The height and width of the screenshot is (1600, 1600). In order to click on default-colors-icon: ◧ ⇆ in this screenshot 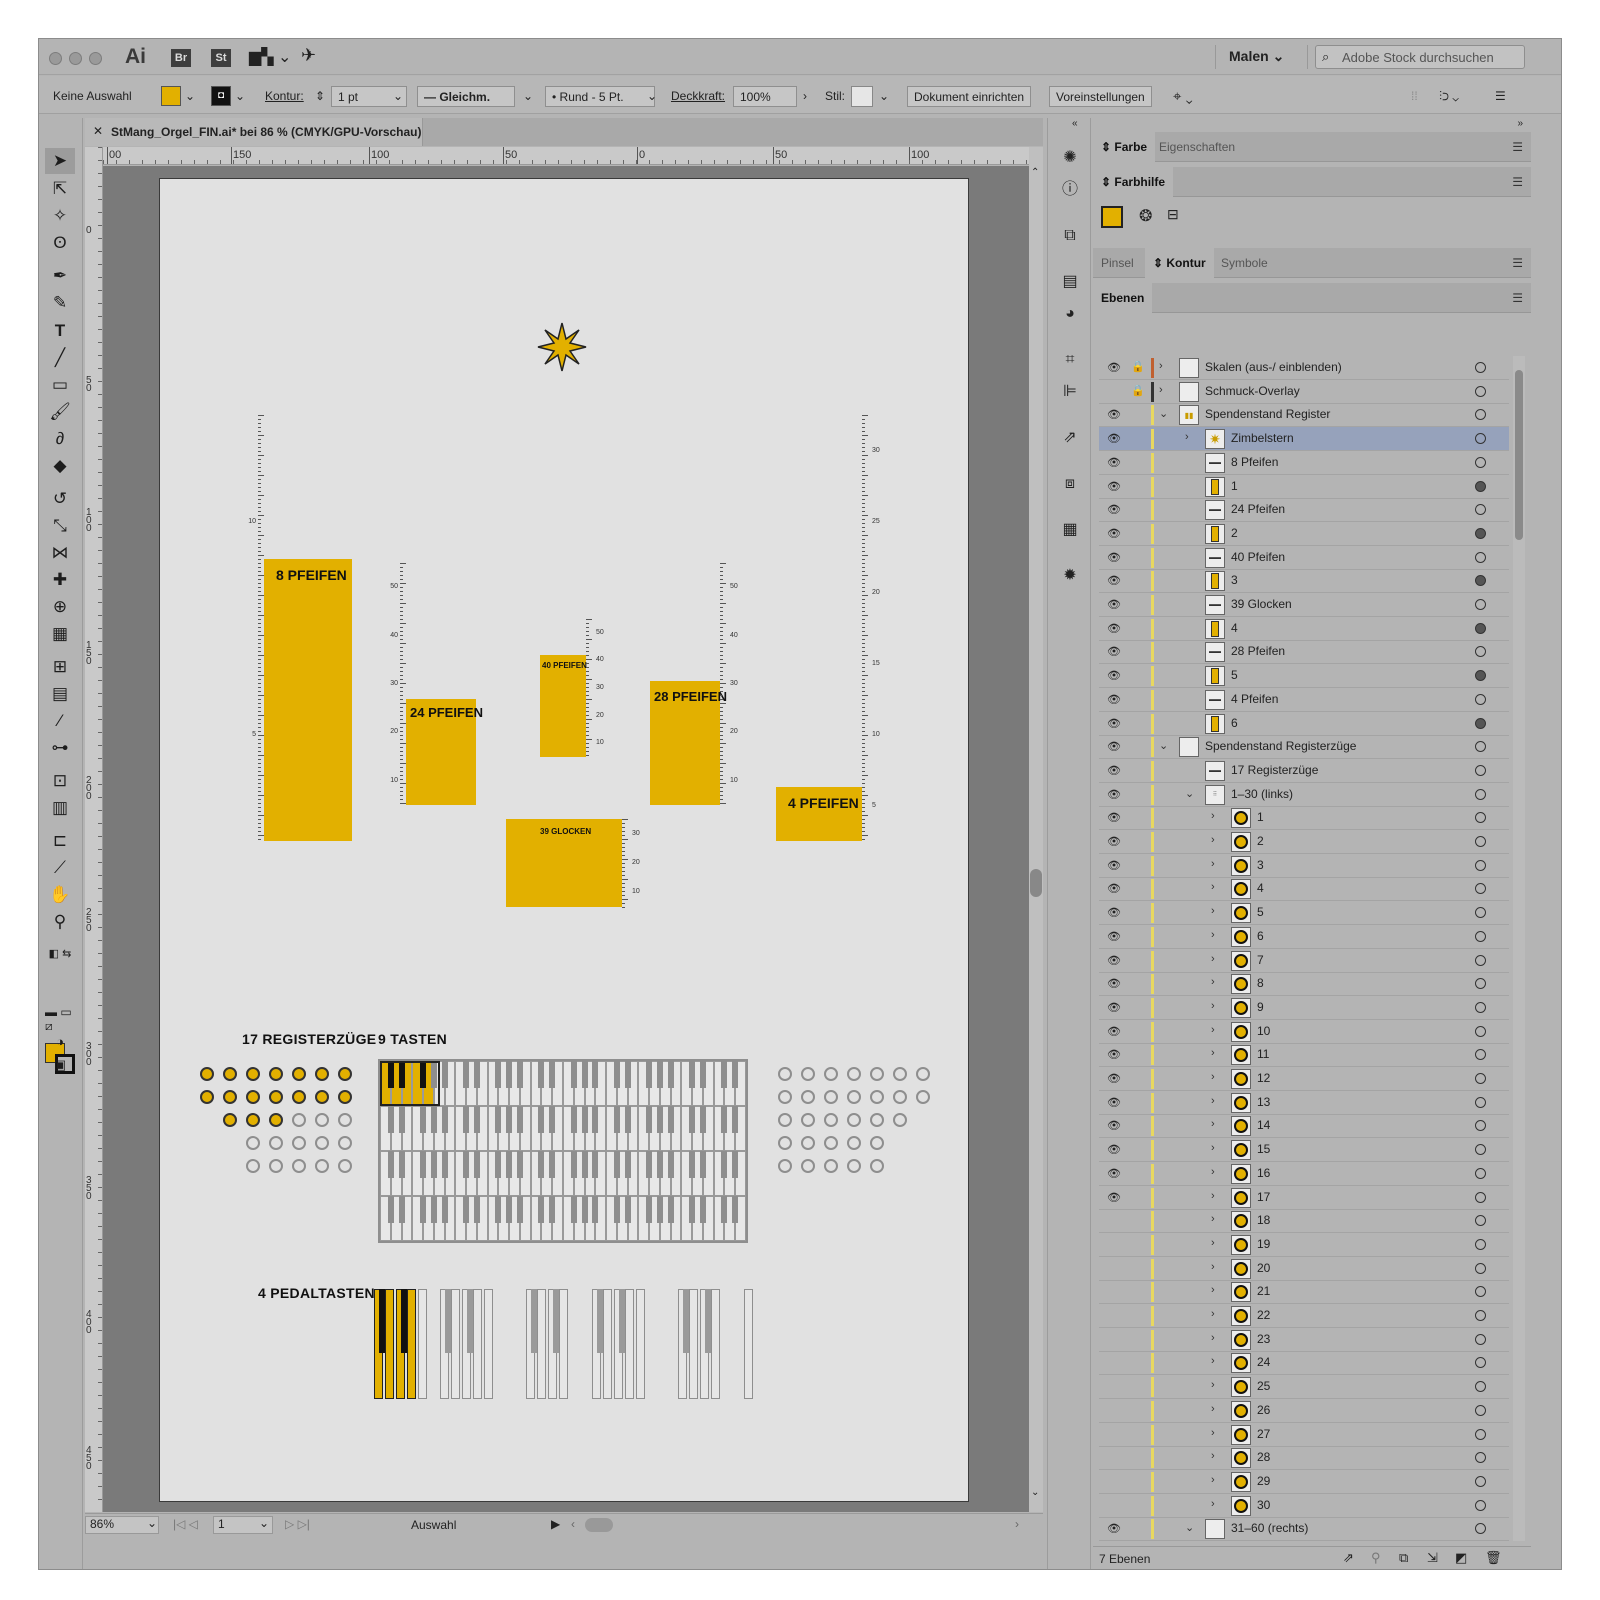, I will do `click(60, 953)`.